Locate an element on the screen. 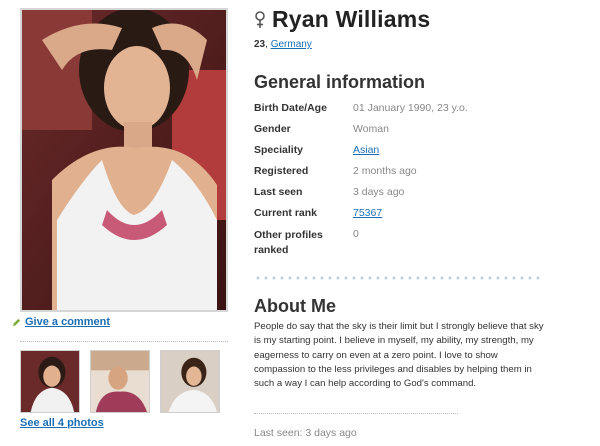  profile-name: Ryan Williams is located at coordinates (351, 19).